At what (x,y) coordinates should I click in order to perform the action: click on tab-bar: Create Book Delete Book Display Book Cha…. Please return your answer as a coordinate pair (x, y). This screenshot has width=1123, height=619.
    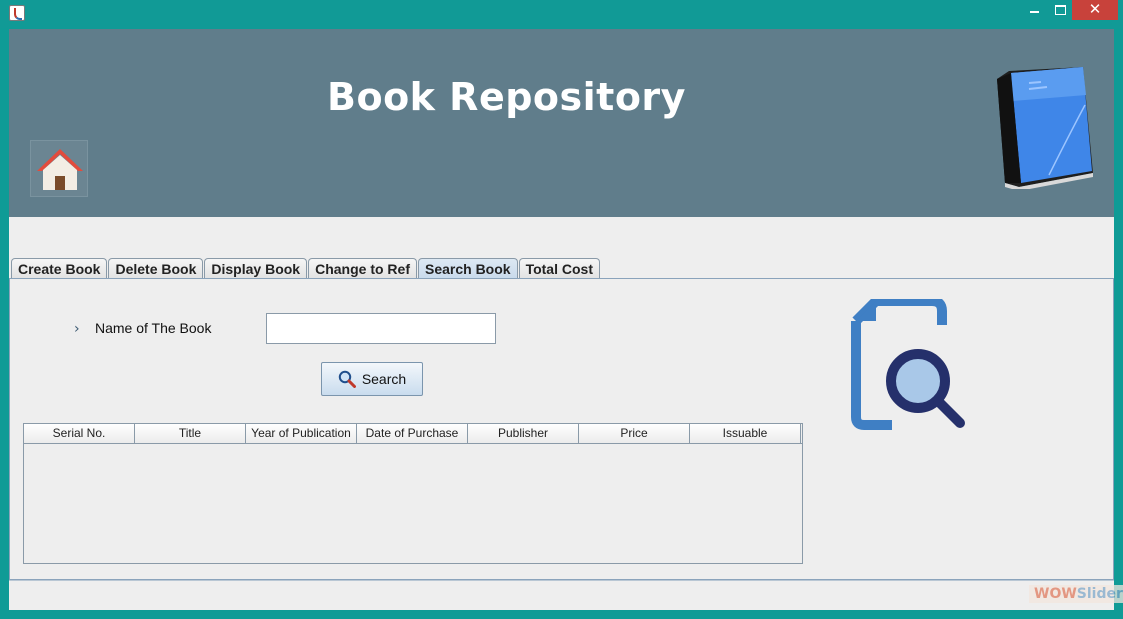
    Looking at the image, I should click on (306, 269).